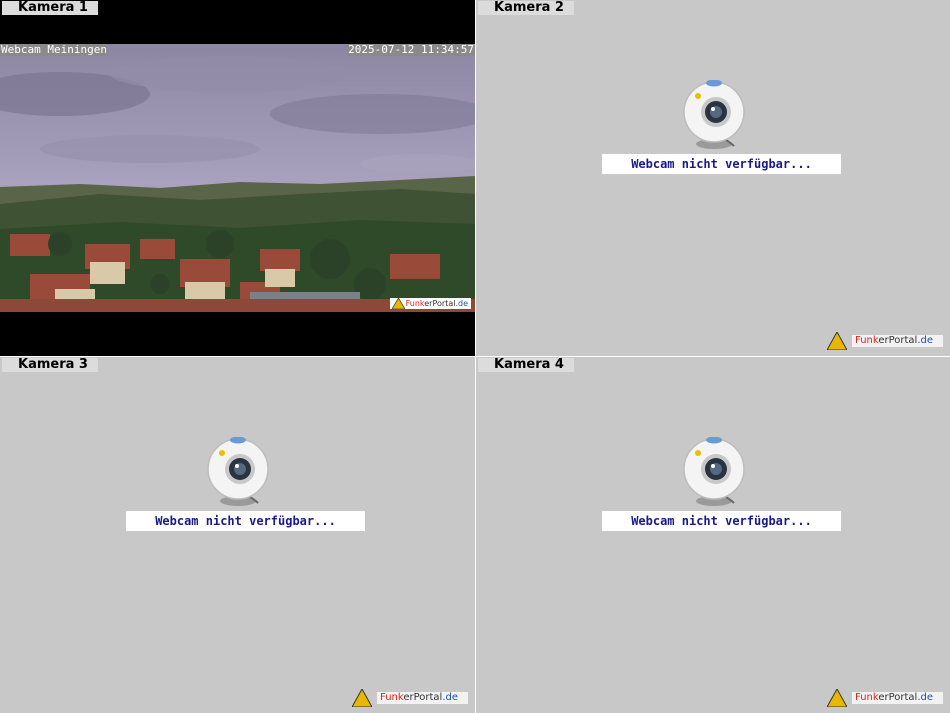  I want to click on camera-label: Kamera 4, so click(526, 365).